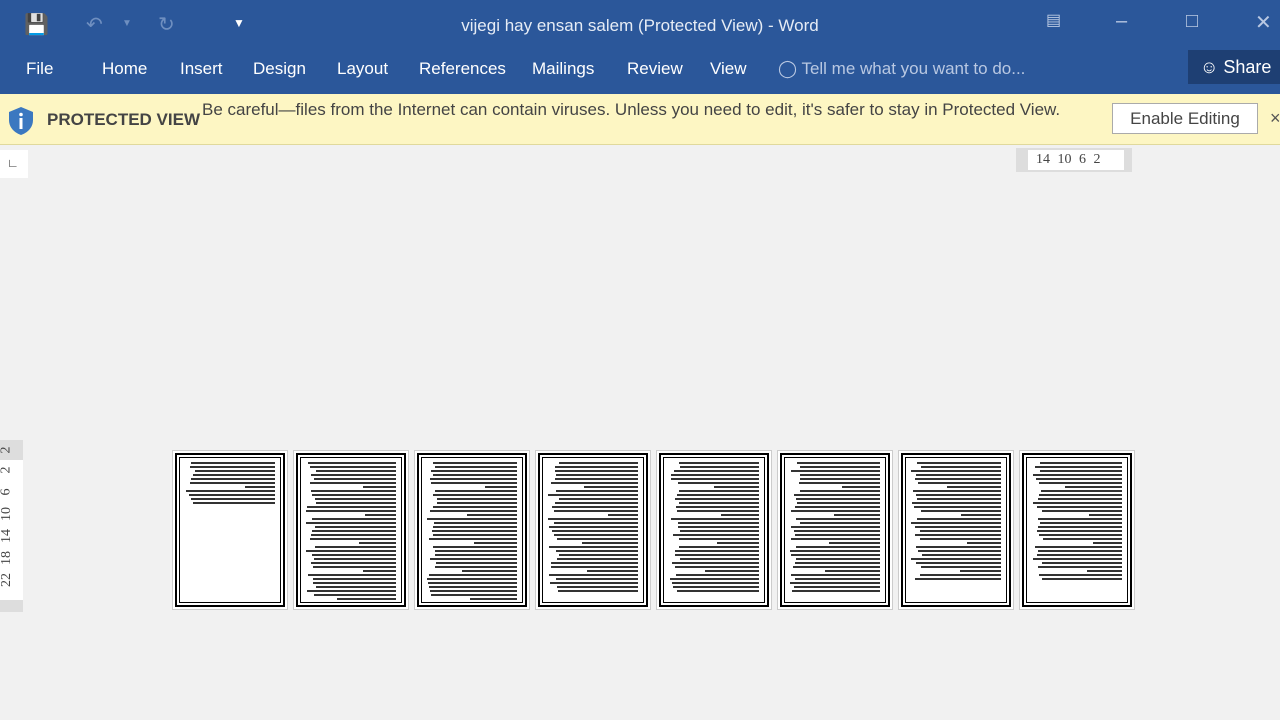 Image resolution: width=1280 pixels, height=720 pixels. I want to click on vertical-ruler: 2 2 6 10 14 18 22, so click(11, 526).